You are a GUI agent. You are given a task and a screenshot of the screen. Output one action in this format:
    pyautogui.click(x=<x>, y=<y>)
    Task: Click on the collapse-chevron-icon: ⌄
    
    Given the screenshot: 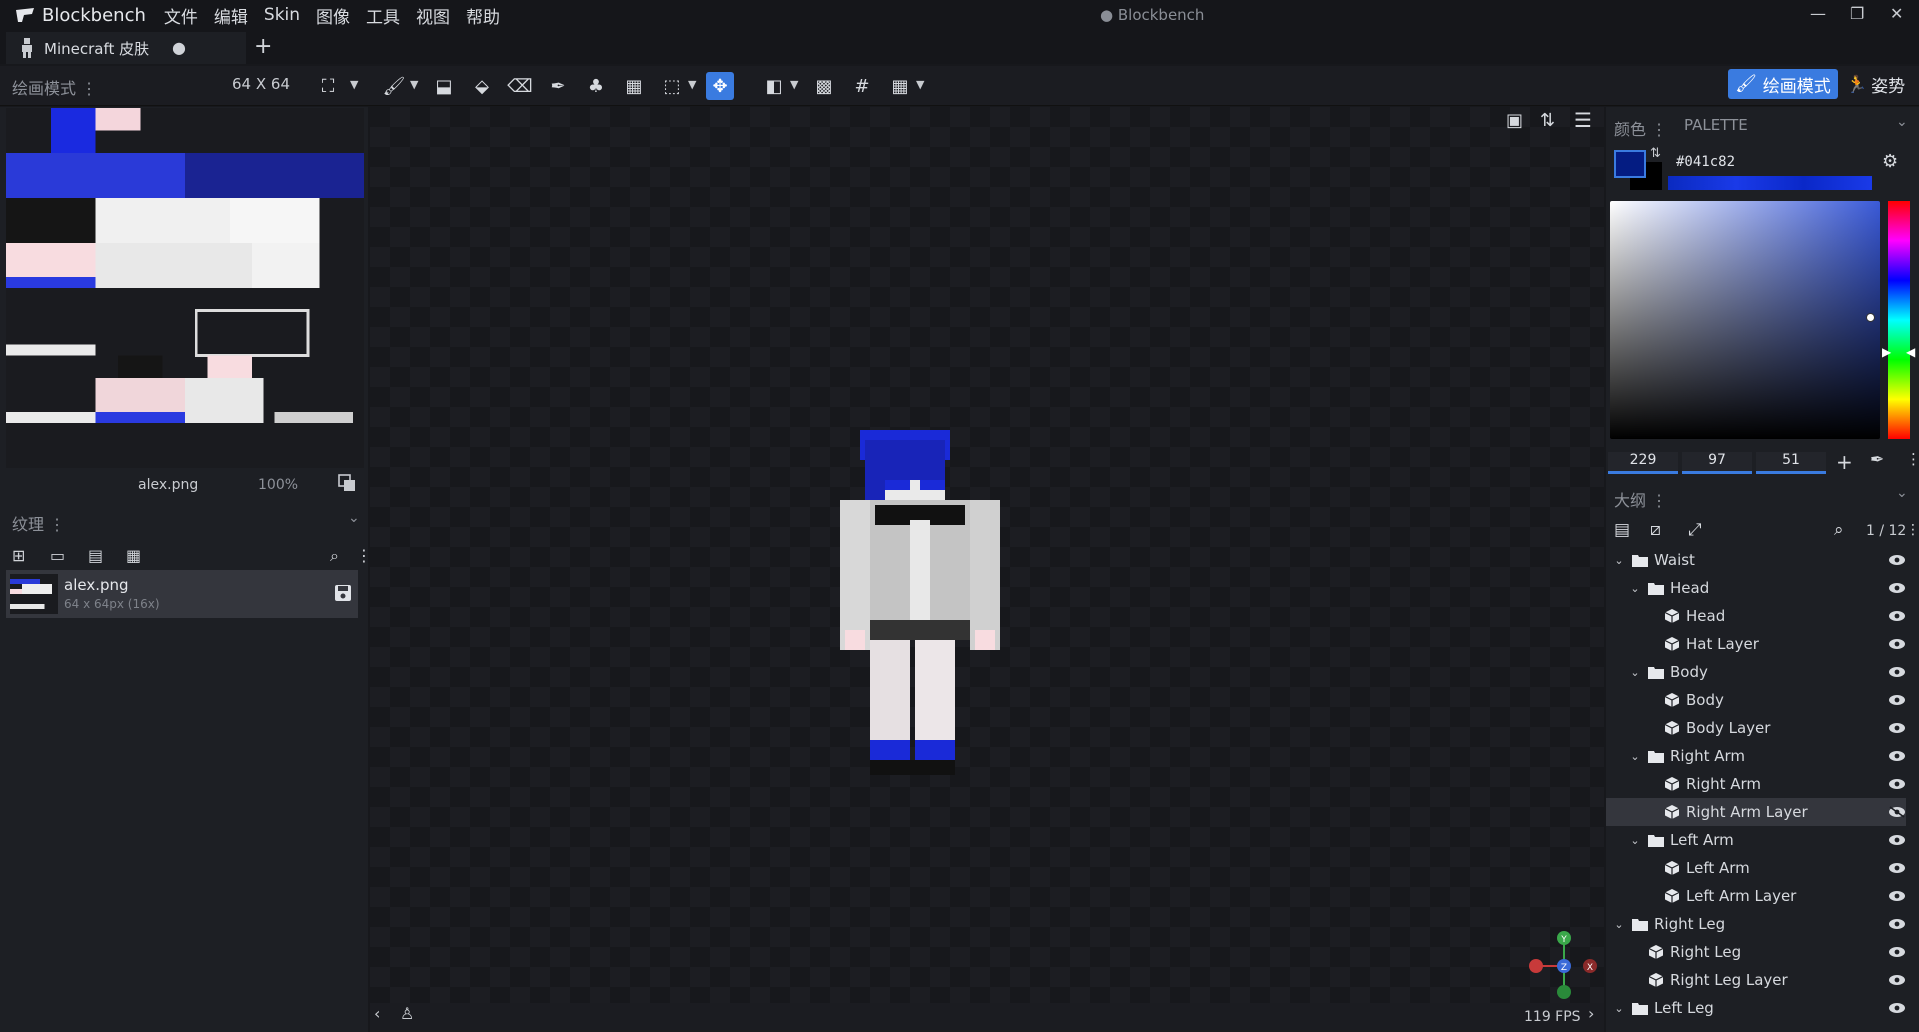 What is the action you would take?
    pyautogui.click(x=354, y=518)
    